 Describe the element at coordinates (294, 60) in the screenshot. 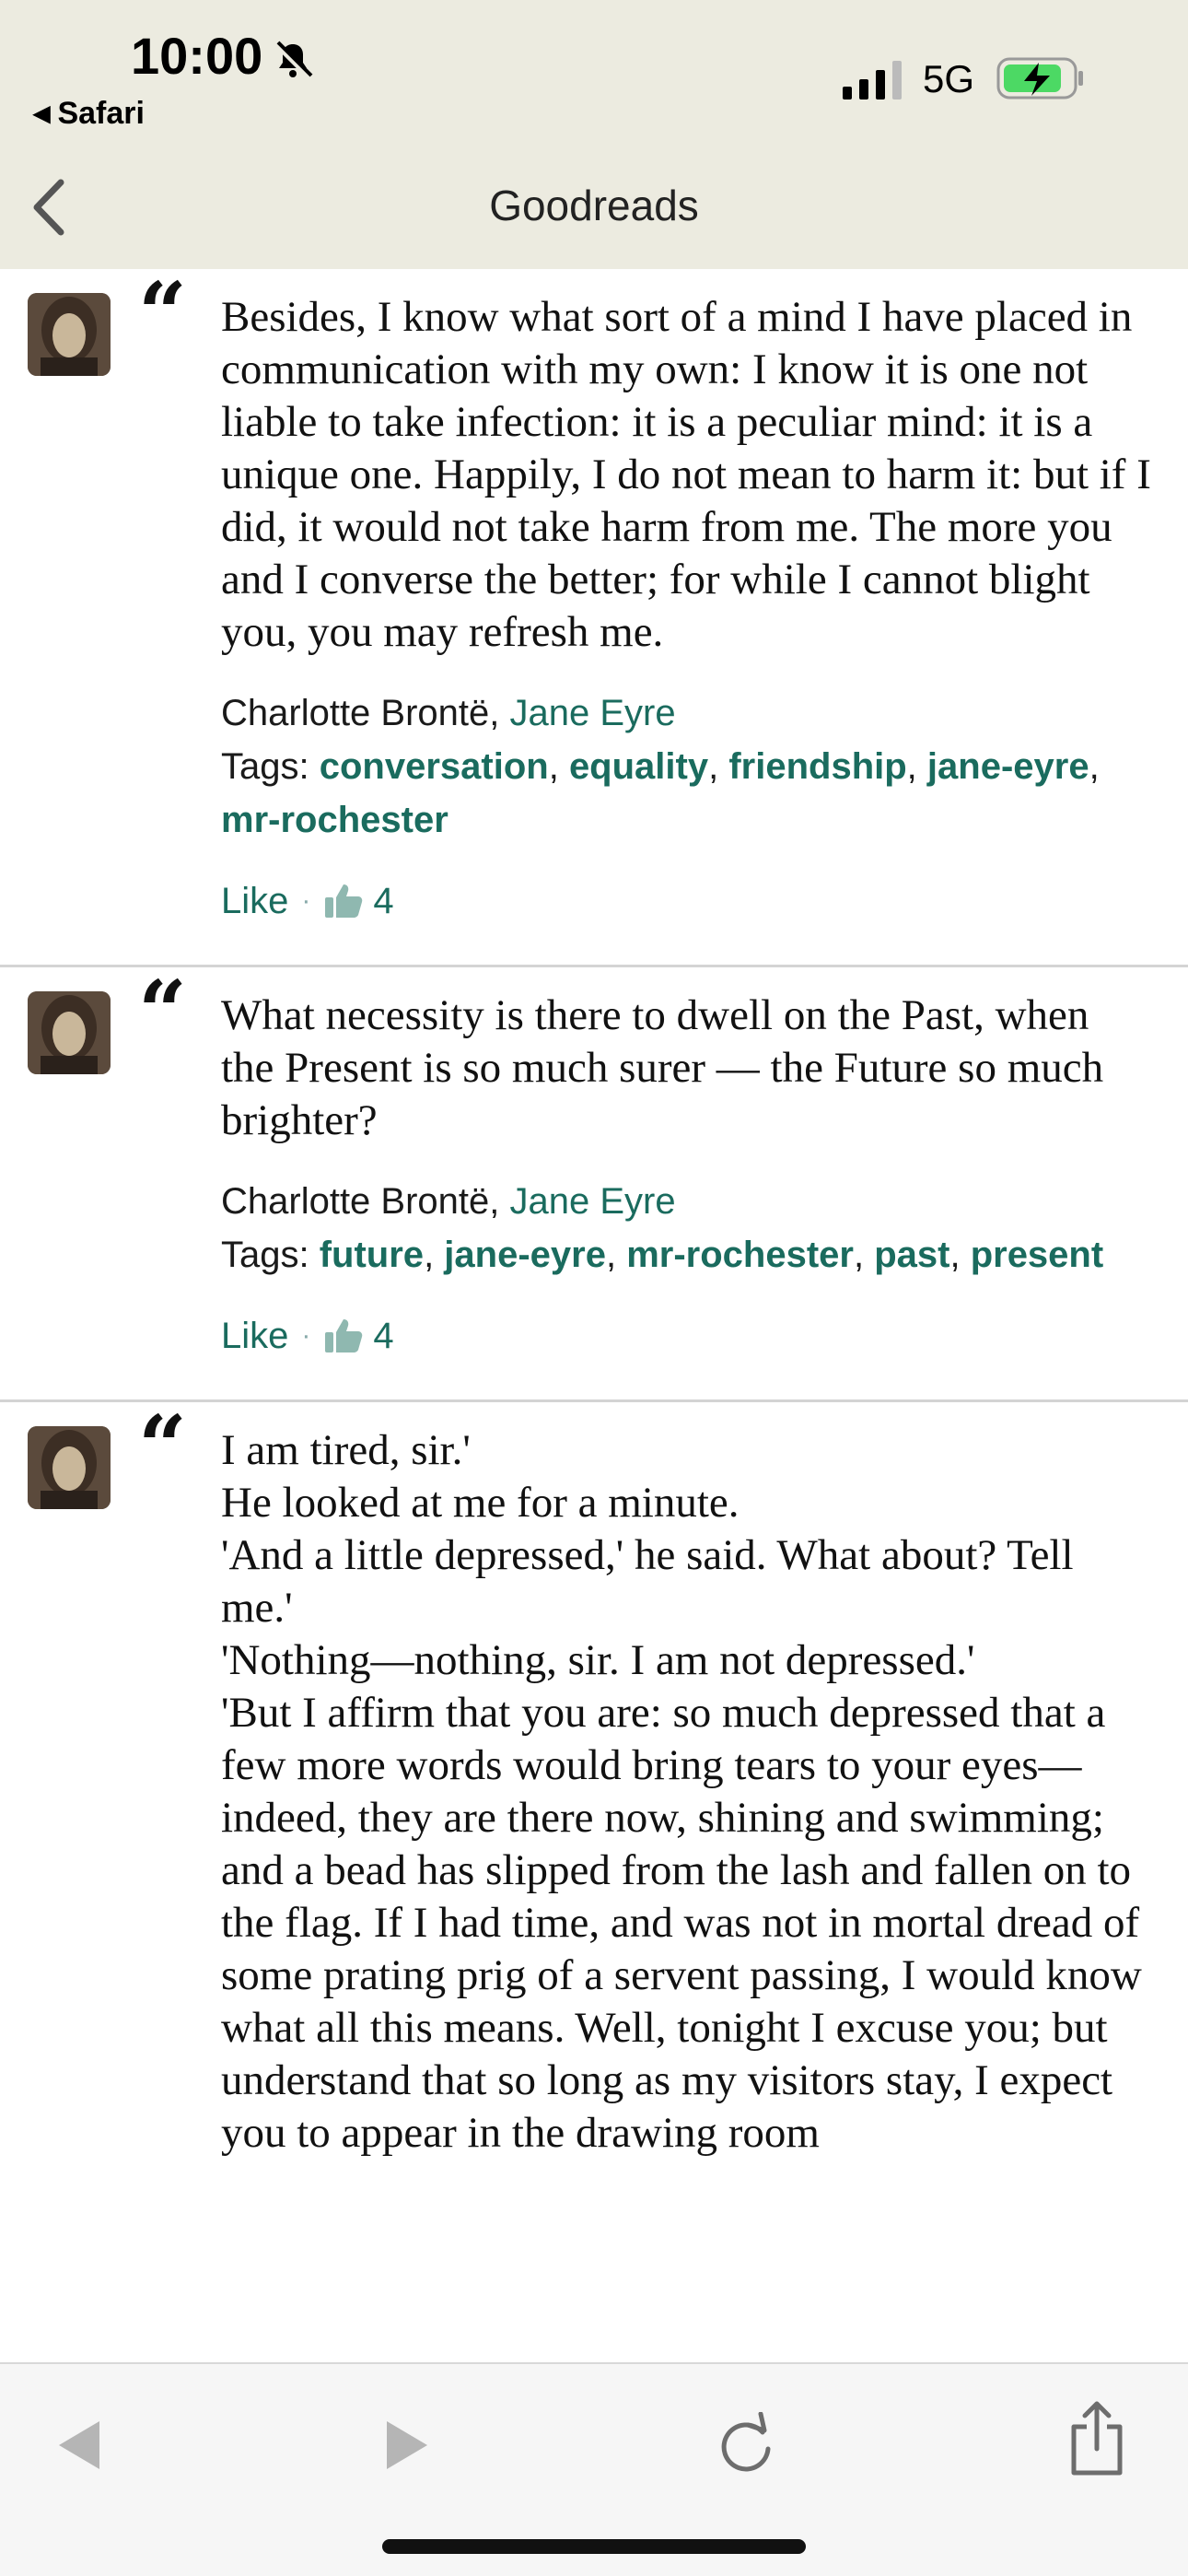

I see `bell-slash-icon` at that location.